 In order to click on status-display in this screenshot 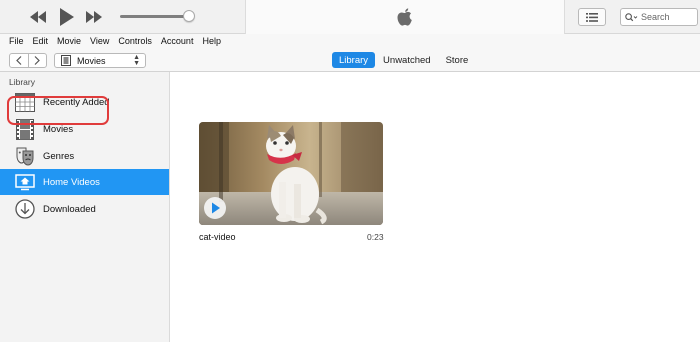, I will do `click(405, 17)`.